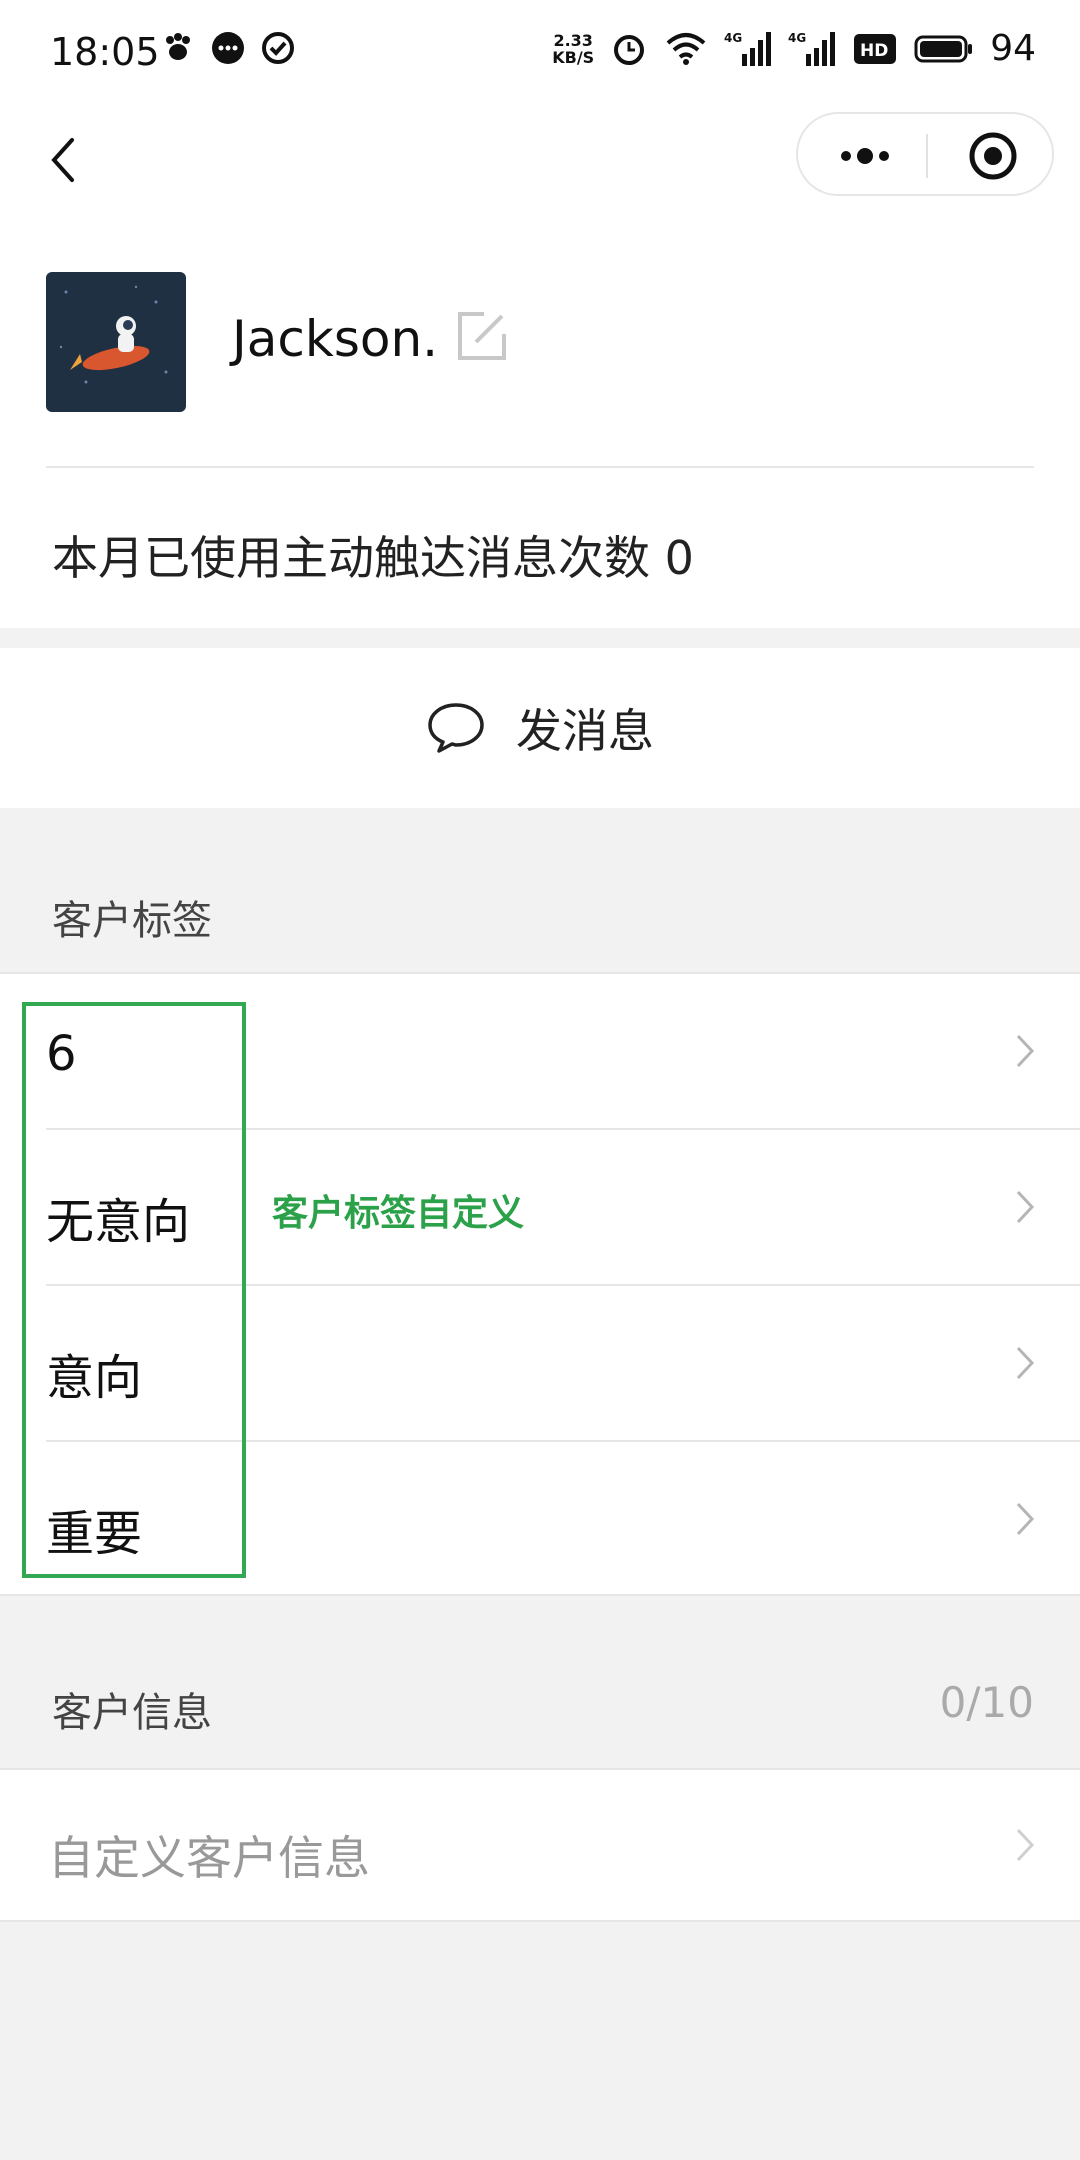  I want to click on edit-name-button, so click(482, 336).